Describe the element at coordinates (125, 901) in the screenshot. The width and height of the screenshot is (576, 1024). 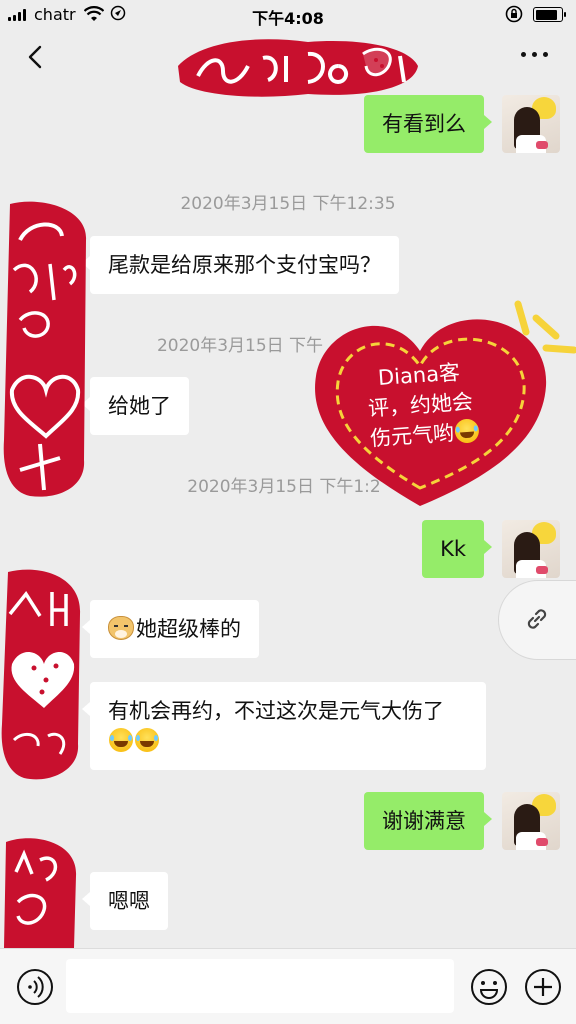
I see `message-bubble-incoming: 嗯嗯` at that location.